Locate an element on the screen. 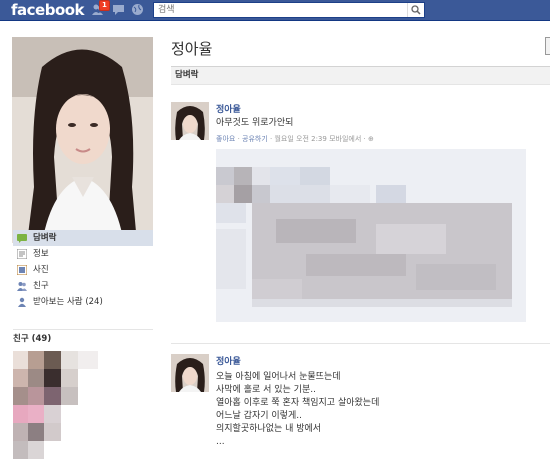  messages-icon is located at coordinates (118, 9).